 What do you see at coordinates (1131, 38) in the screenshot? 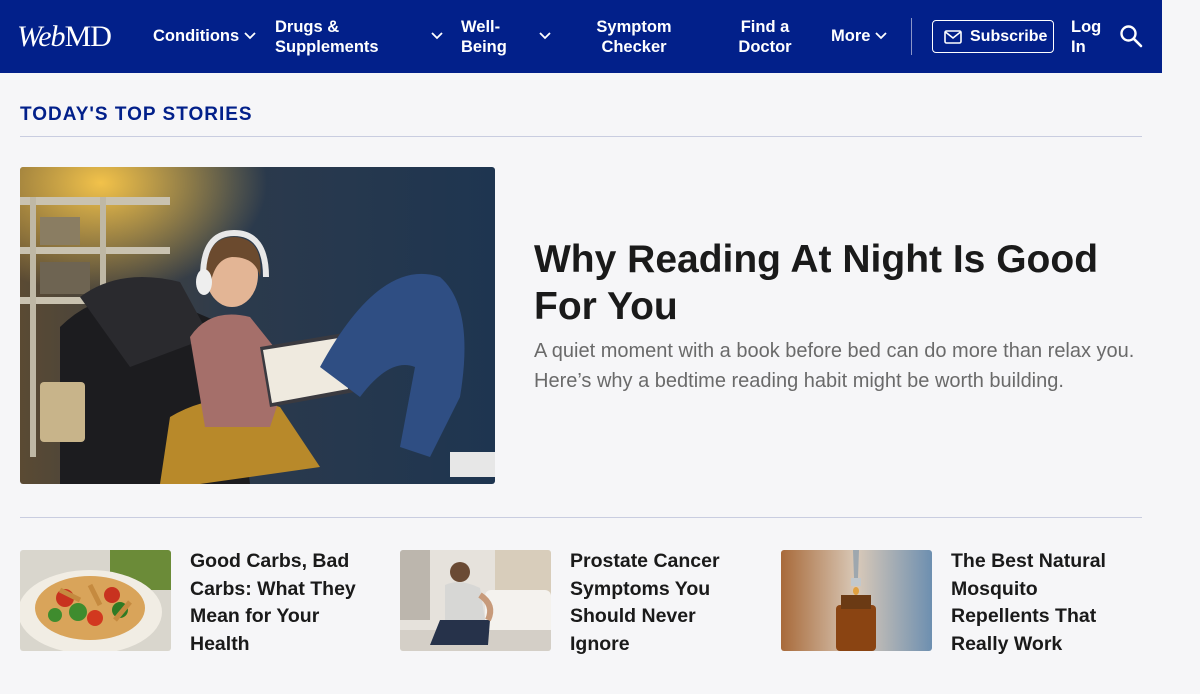
I see `search-icon` at bounding box center [1131, 38].